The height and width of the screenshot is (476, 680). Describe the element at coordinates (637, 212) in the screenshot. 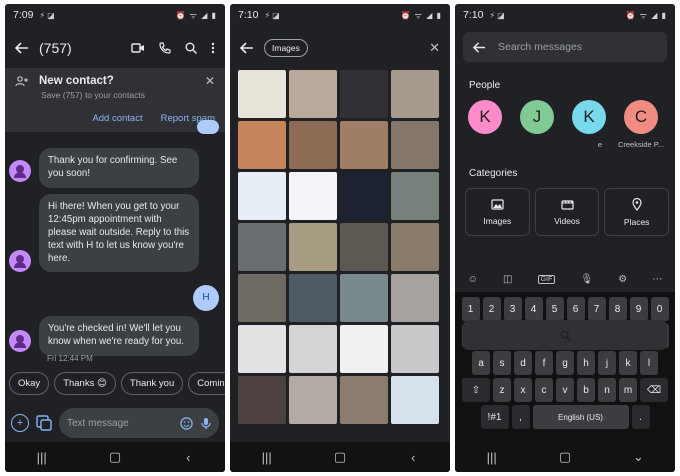

I see `category-places: Places` at that location.